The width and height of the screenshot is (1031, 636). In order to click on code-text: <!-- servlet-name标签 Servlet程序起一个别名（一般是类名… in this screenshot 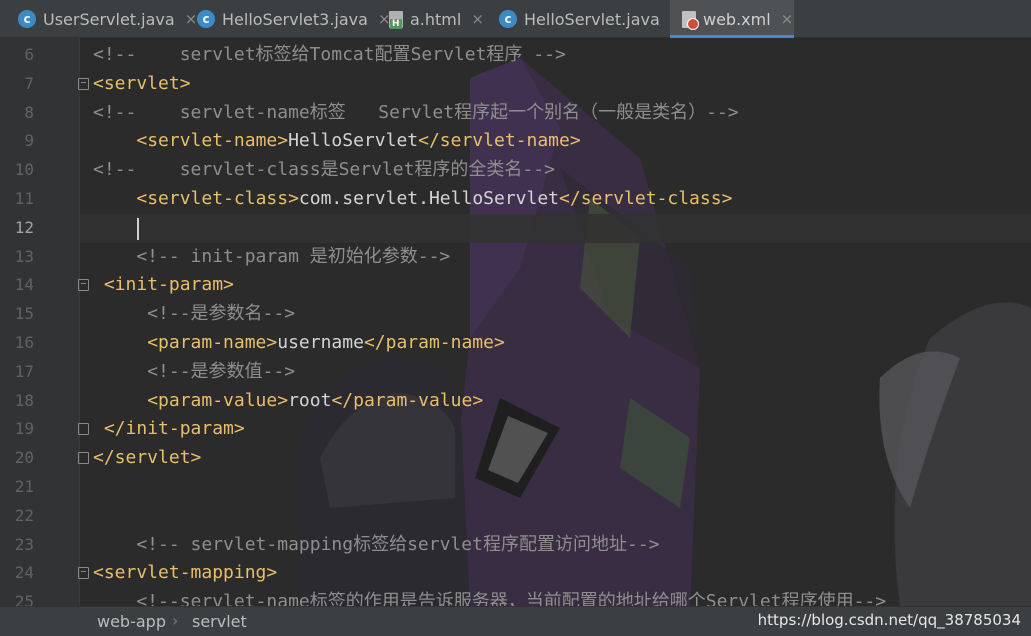, I will do `click(416, 113)`.